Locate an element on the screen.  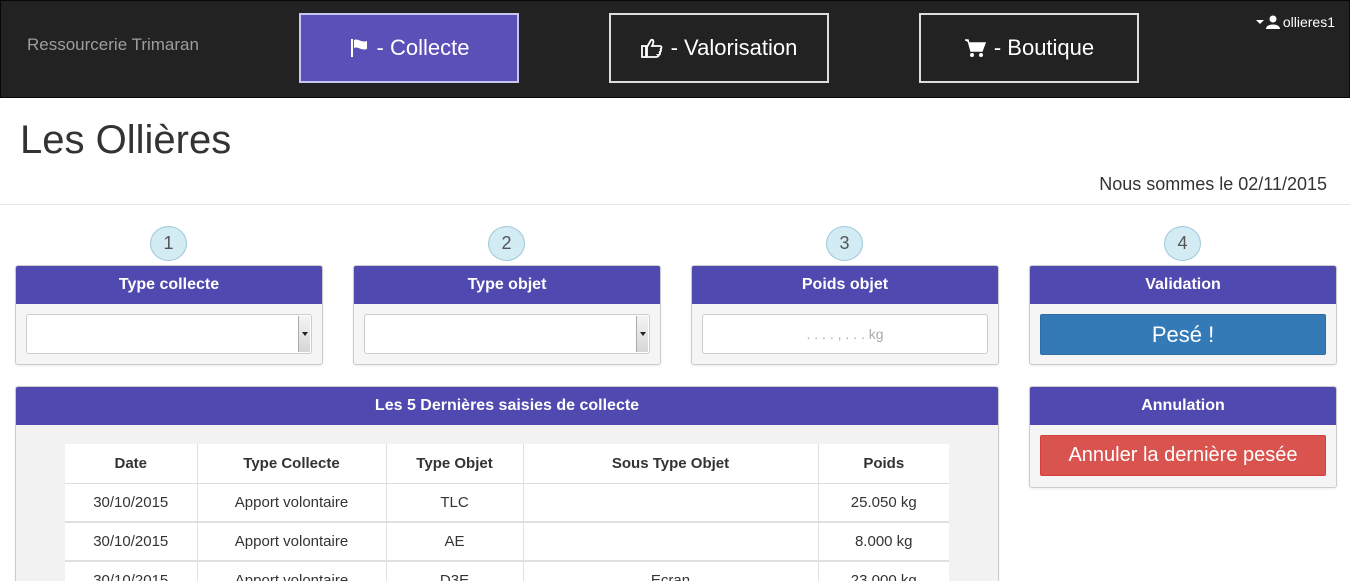
type-objet-select is located at coordinates (507, 334).